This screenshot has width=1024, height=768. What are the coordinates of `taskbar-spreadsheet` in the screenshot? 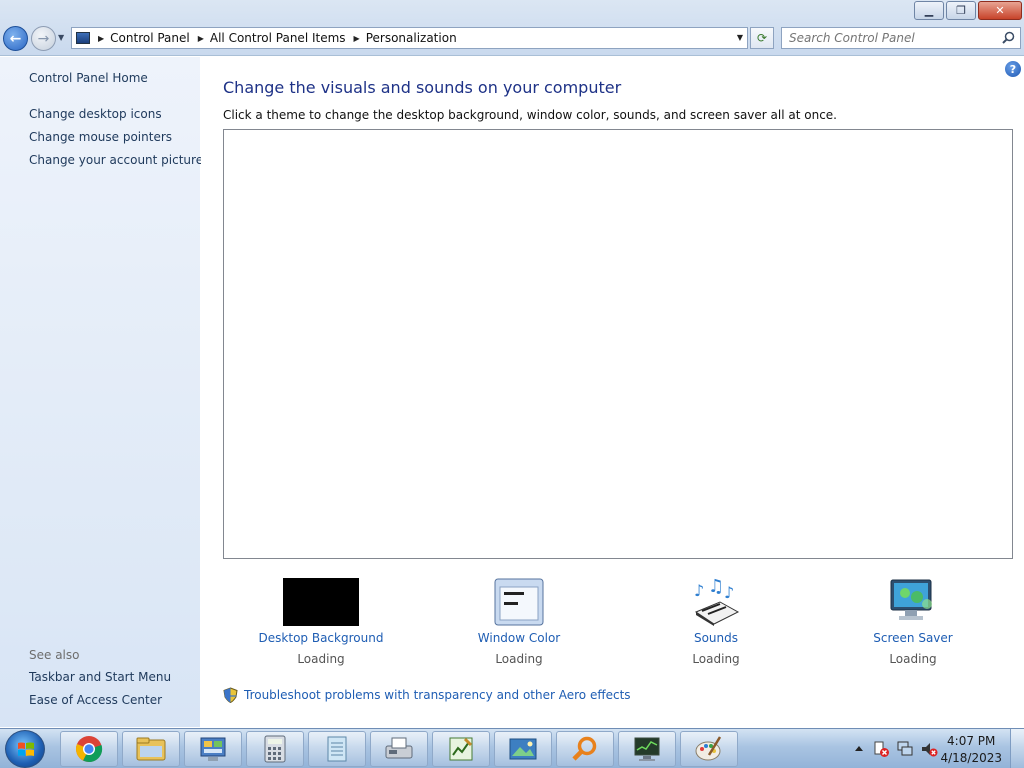 It's located at (461, 749).